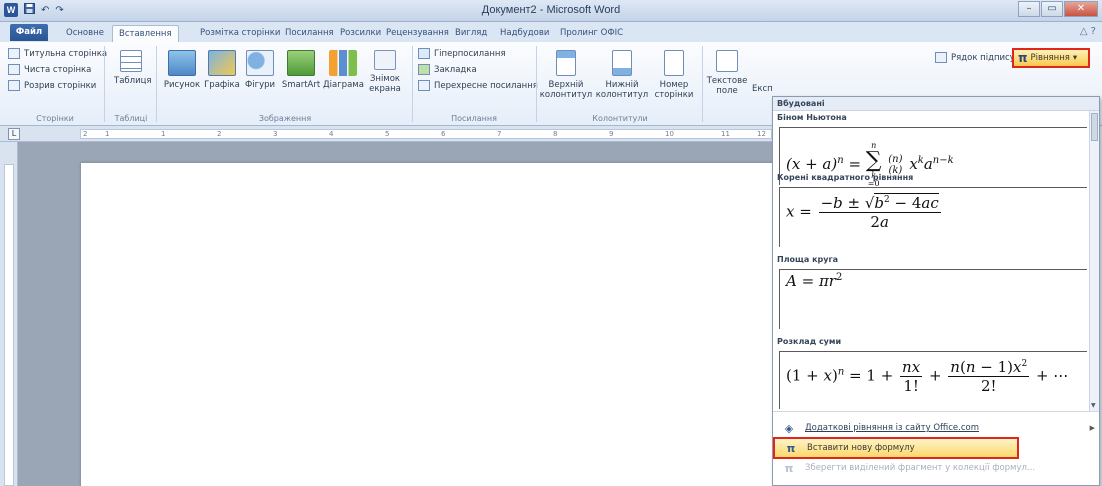  What do you see at coordinates (343, 85) in the screenshot?
I see `chart-label: Діаграма` at bounding box center [343, 85].